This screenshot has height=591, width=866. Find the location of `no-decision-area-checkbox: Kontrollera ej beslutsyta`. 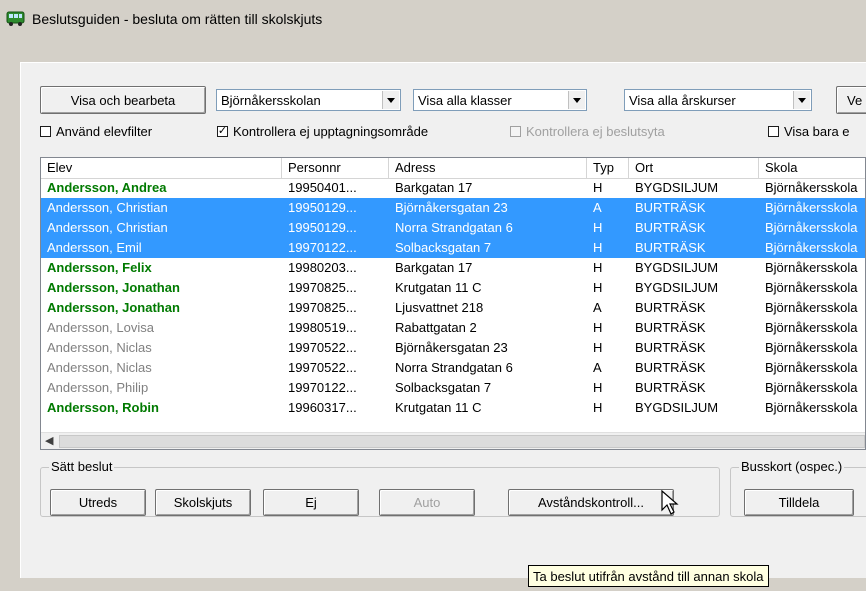

no-decision-area-checkbox: Kontrollera ej beslutsyta is located at coordinates (587, 131).